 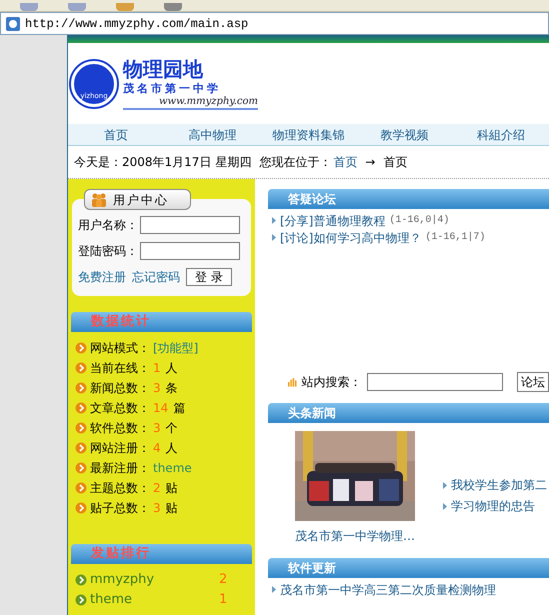 What do you see at coordinates (136, 24) in the screenshot?
I see `url-text: http://www.mmyzphy.com/main.asp` at bounding box center [136, 24].